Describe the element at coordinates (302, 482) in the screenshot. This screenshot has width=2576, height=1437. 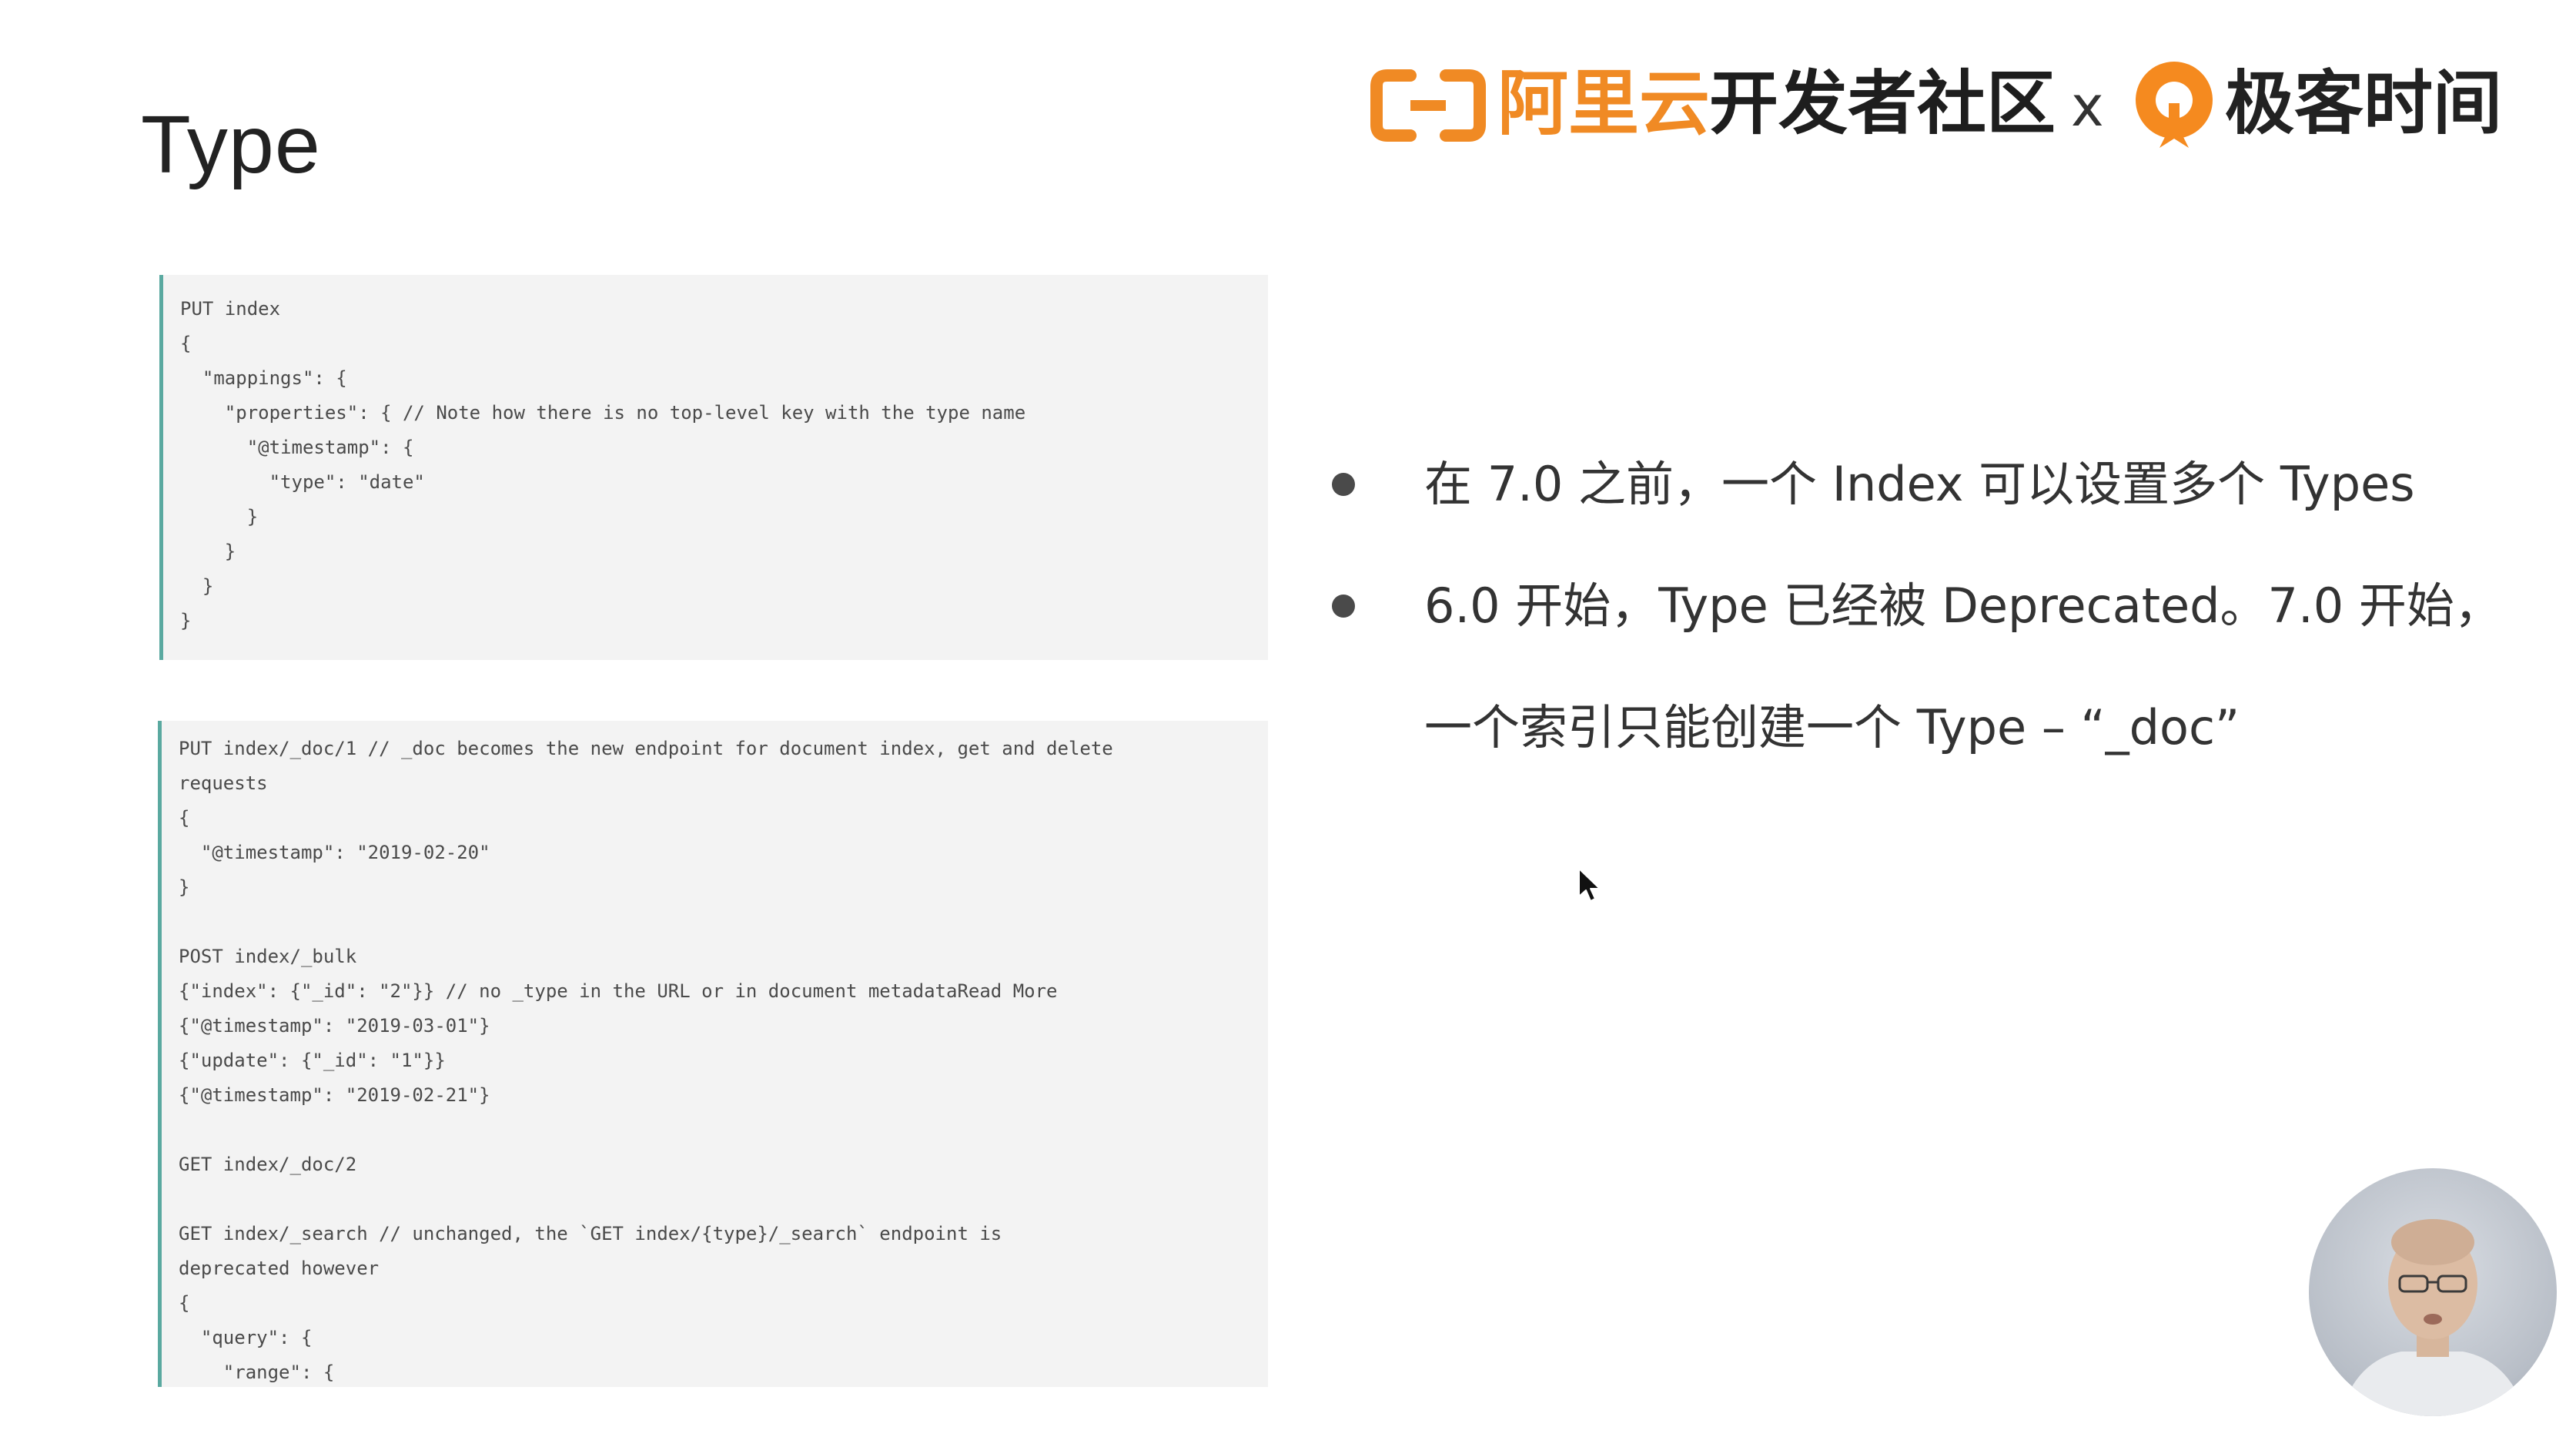
I see `code-line: "type": "date"` at that location.